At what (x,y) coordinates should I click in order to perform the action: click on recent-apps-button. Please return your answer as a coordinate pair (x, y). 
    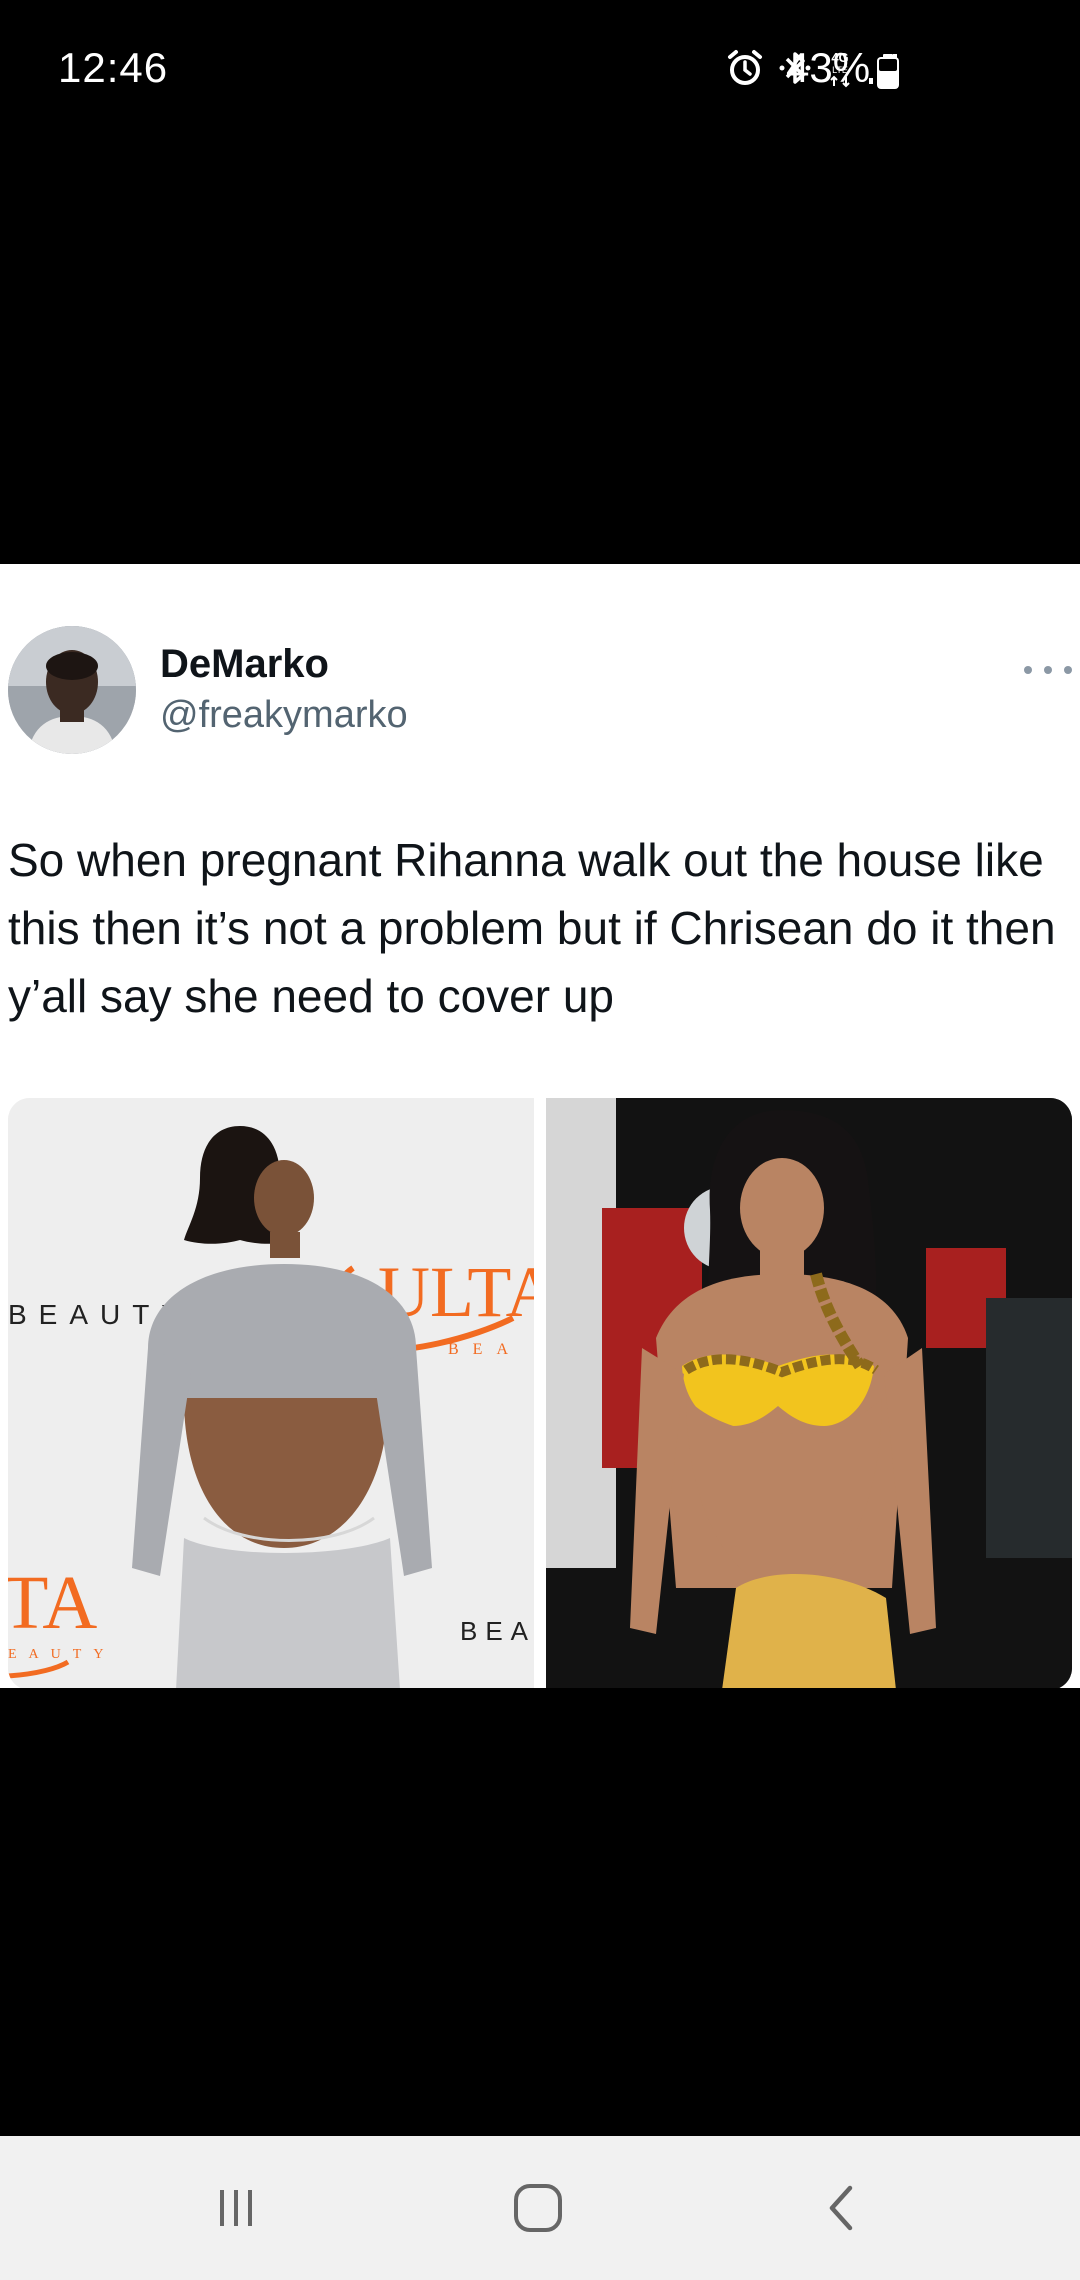
    Looking at the image, I should click on (236, 2210).